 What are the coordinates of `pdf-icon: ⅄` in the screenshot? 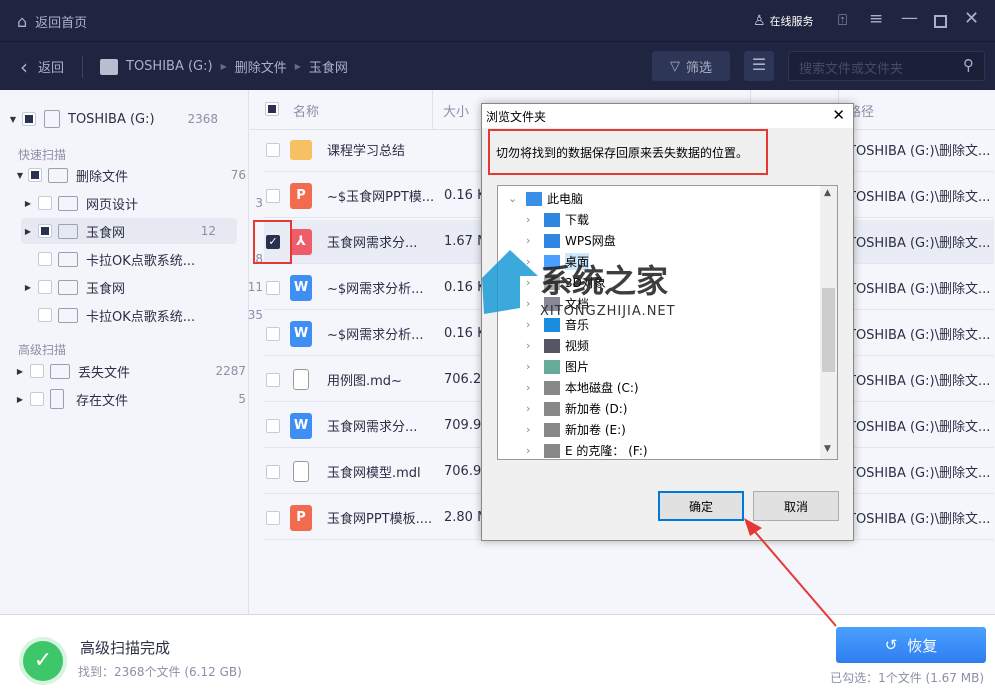 It's located at (301, 241).